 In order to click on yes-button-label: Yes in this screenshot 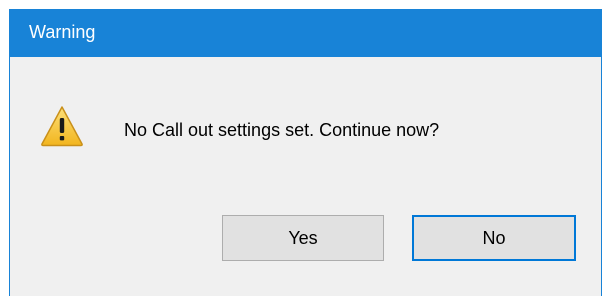, I will do `click(303, 237)`.